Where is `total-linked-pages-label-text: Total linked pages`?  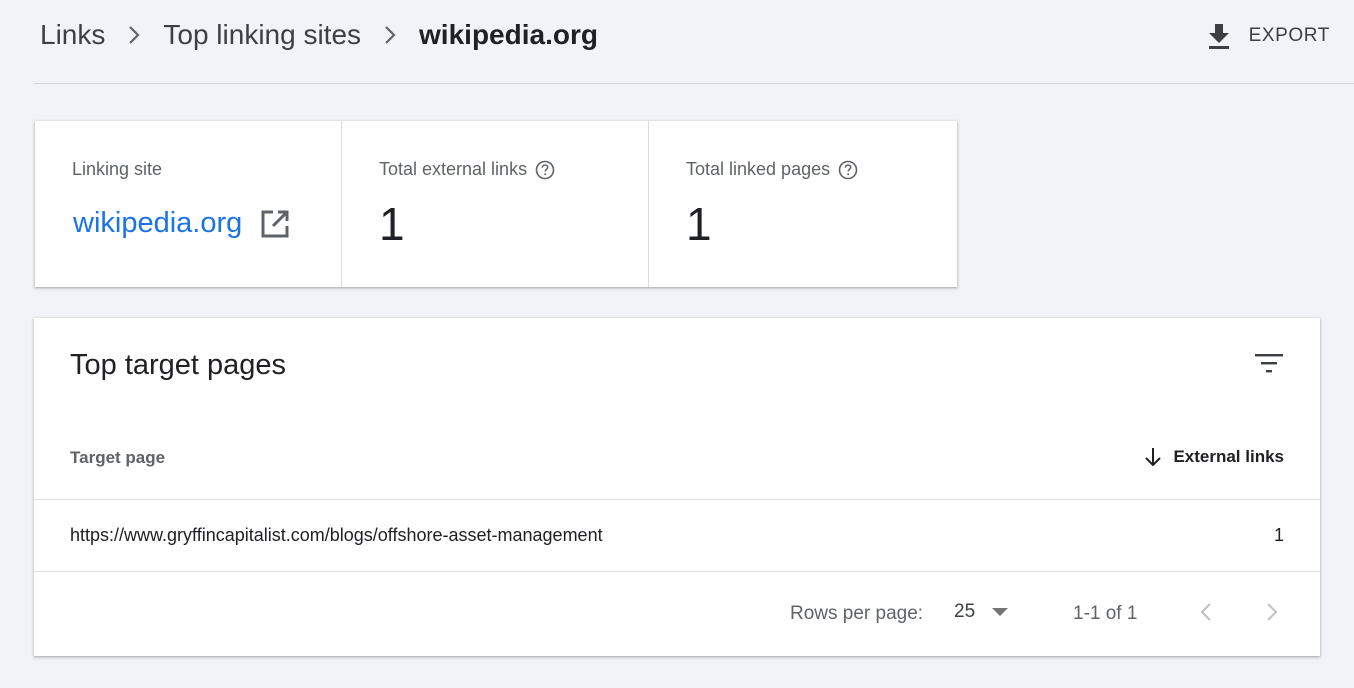
total-linked-pages-label-text: Total linked pages is located at coordinates (758, 169).